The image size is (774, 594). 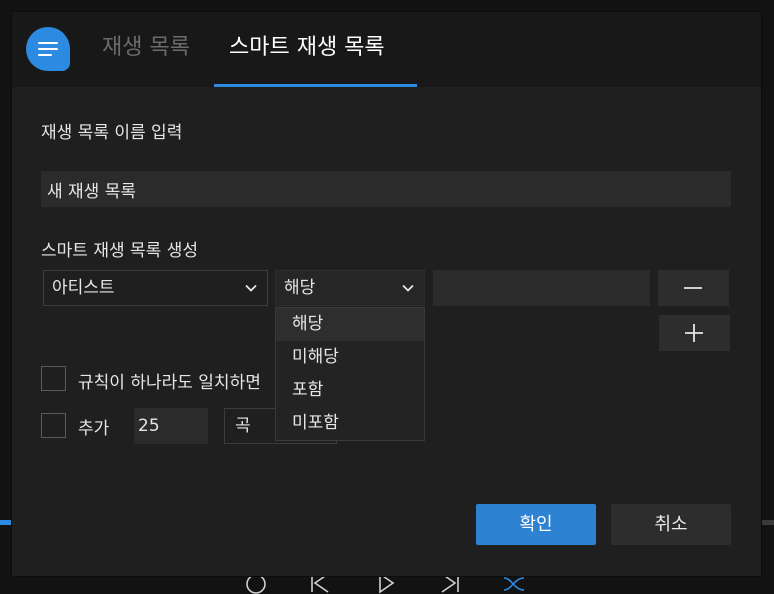 I want to click on dialog-header: 재생 목록 스마트 재생 목록, so click(x=386, y=49).